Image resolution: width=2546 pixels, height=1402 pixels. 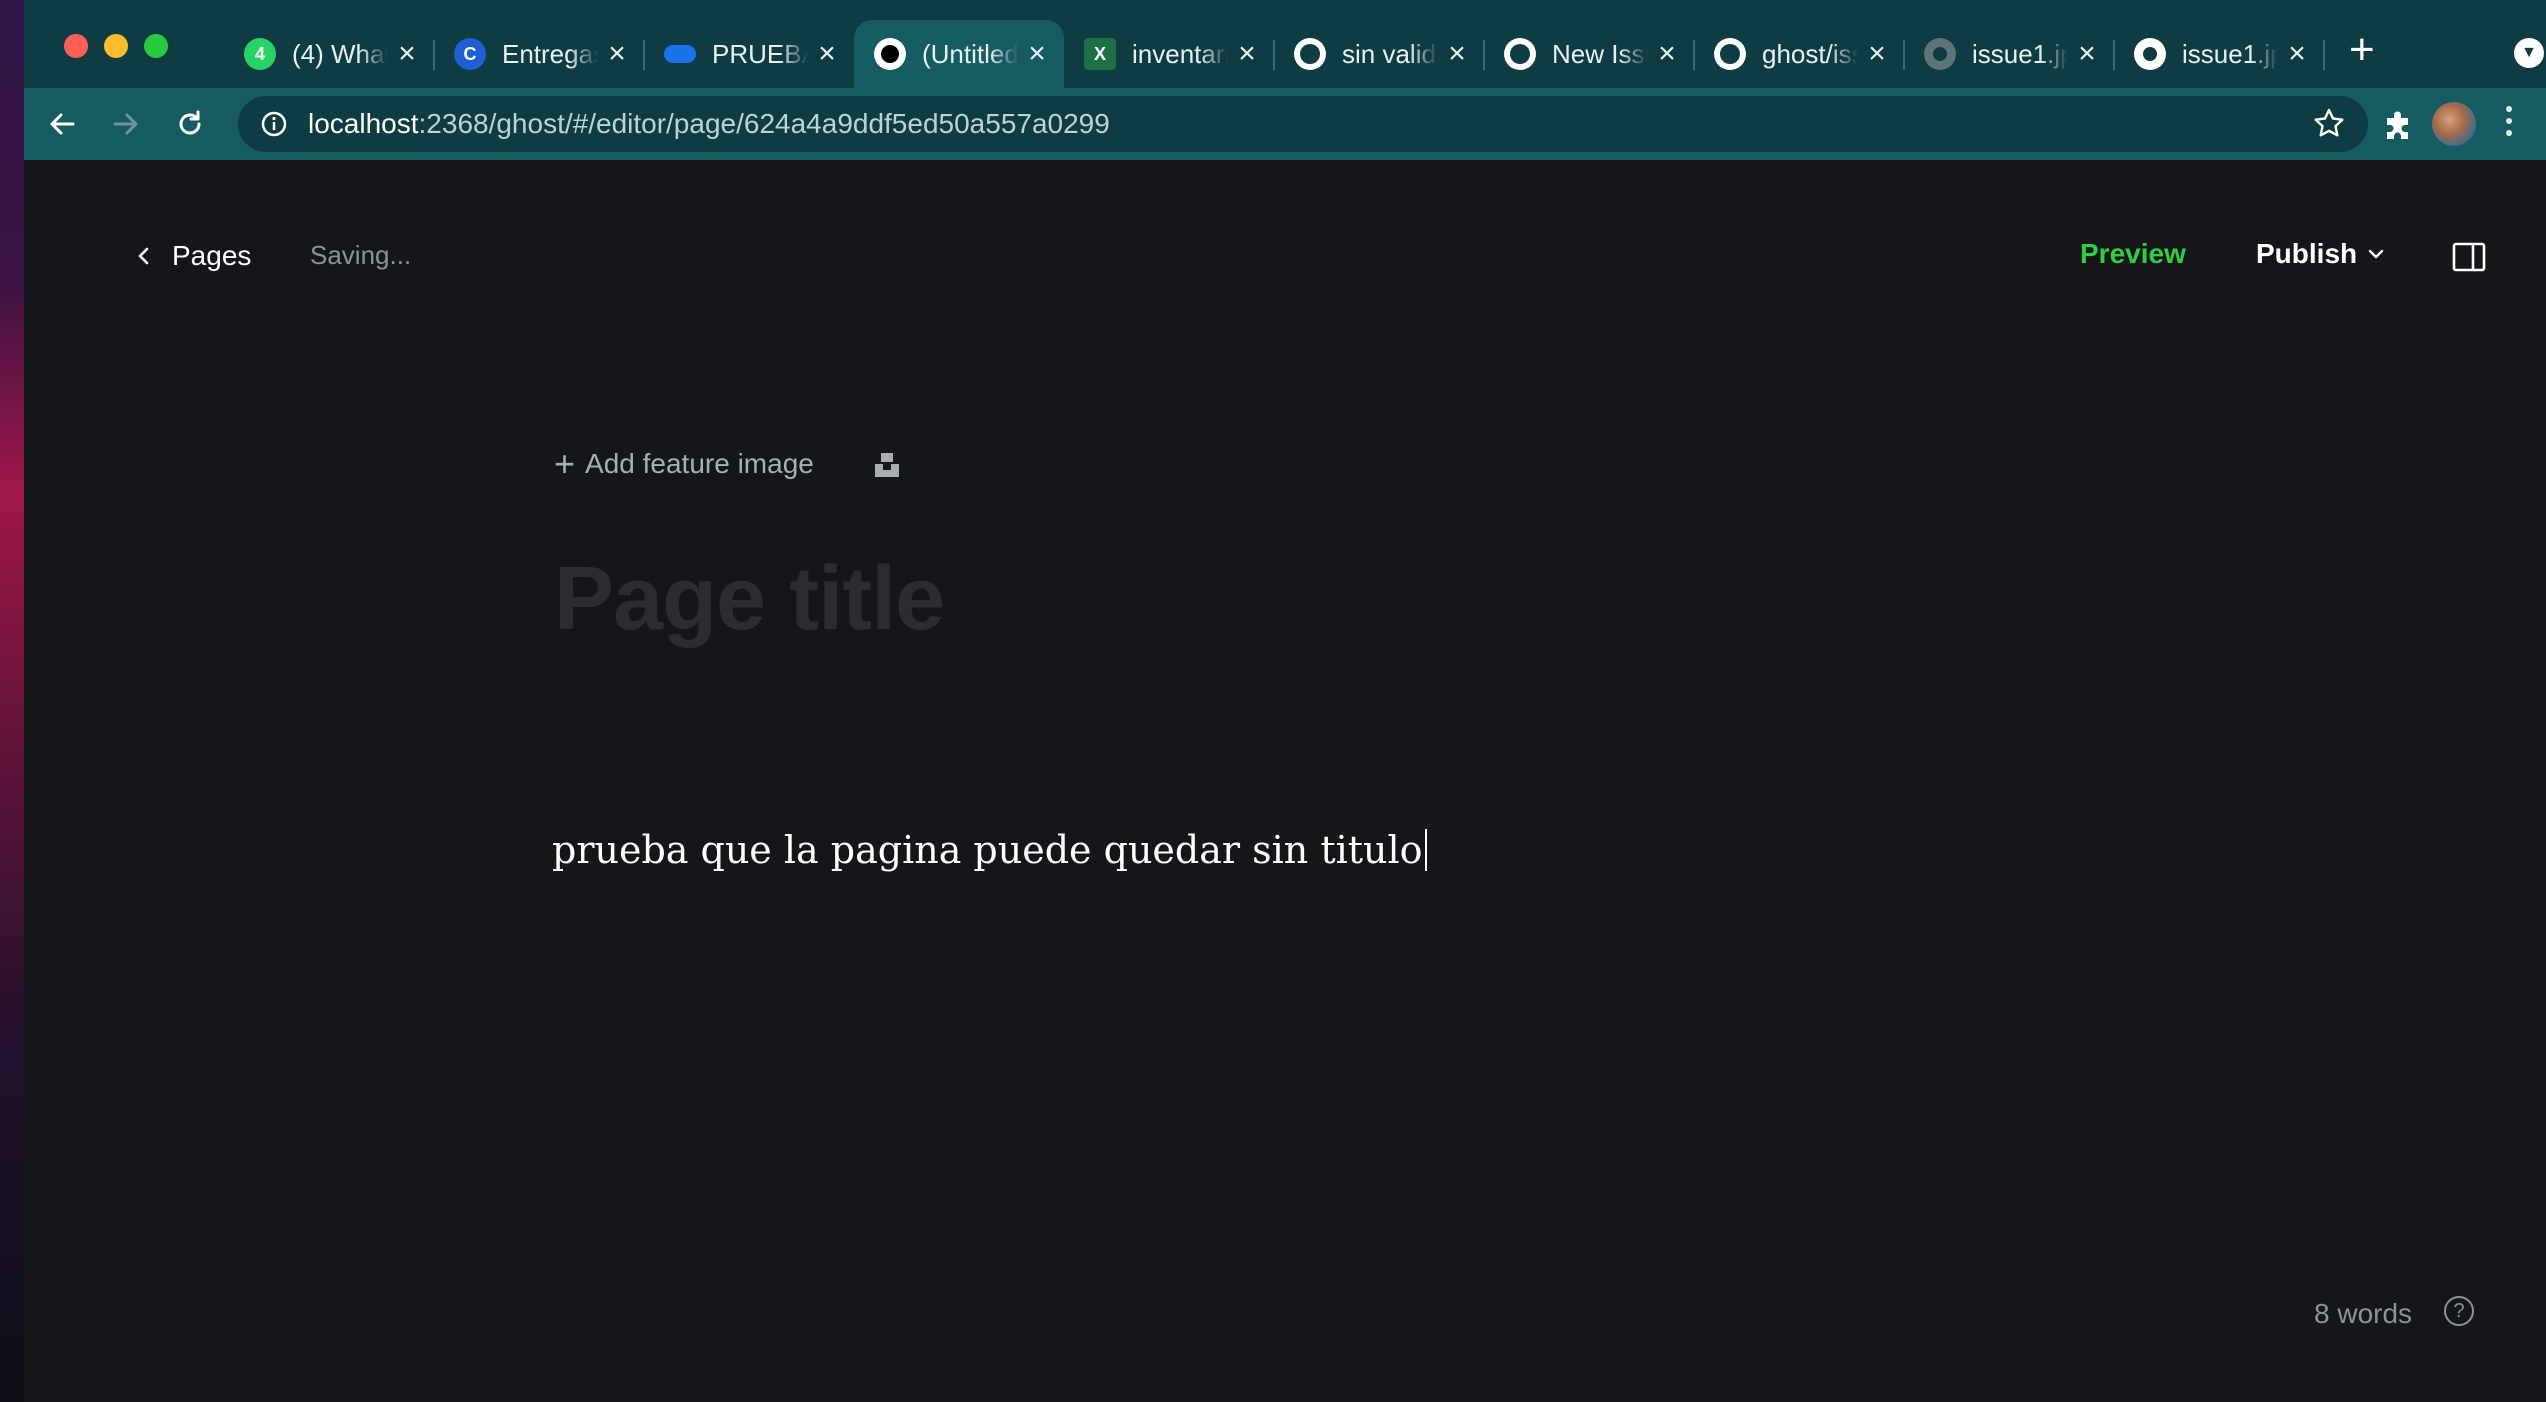 What do you see at coordinates (699, 463) in the screenshot?
I see `add-feature-image-label: Add feature image` at bounding box center [699, 463].